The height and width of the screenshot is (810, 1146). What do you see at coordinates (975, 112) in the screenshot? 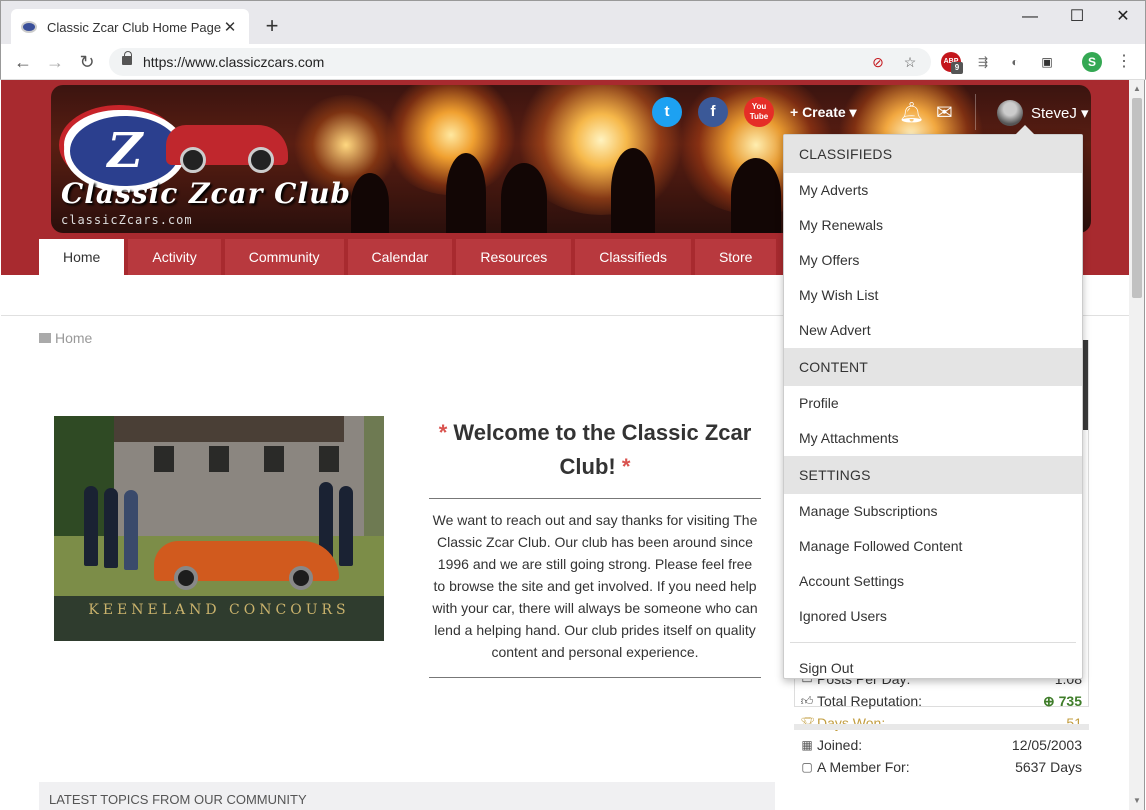
I see `header-divider` at bounding box center [975, 112].